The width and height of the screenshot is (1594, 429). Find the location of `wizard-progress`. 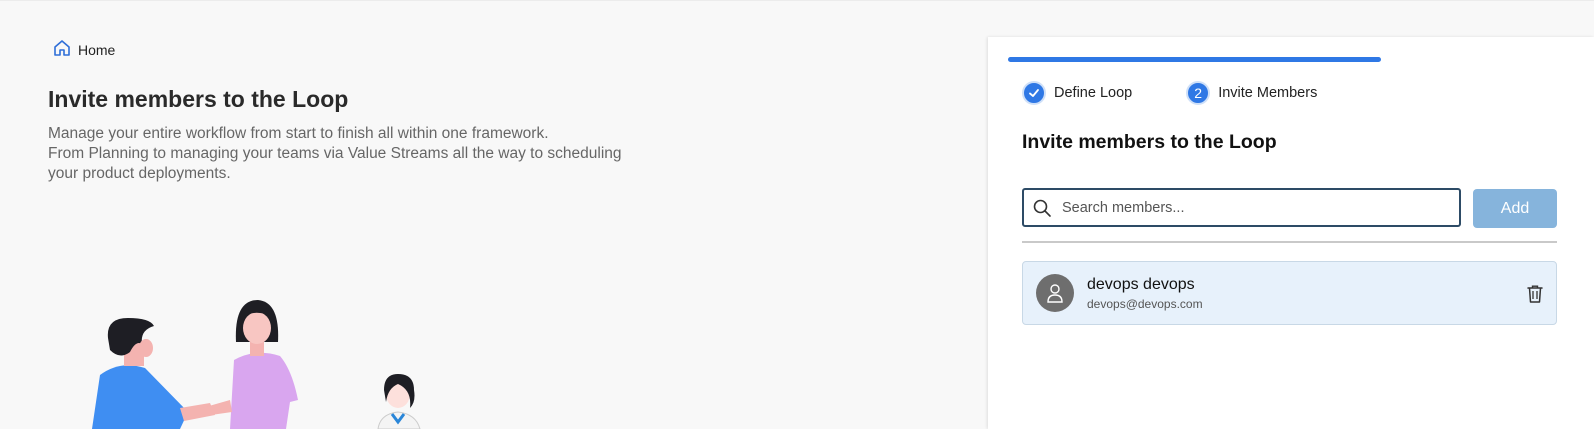

wizard-progress is located at coordinates (1286, 59).